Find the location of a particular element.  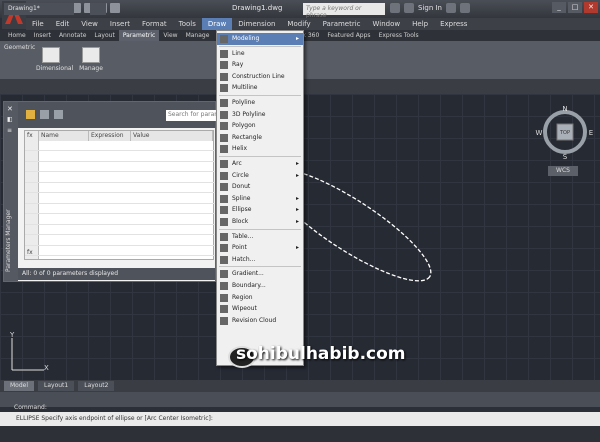

help-search-input: Type a keyword or phrase is located at coordinates (344, 11).